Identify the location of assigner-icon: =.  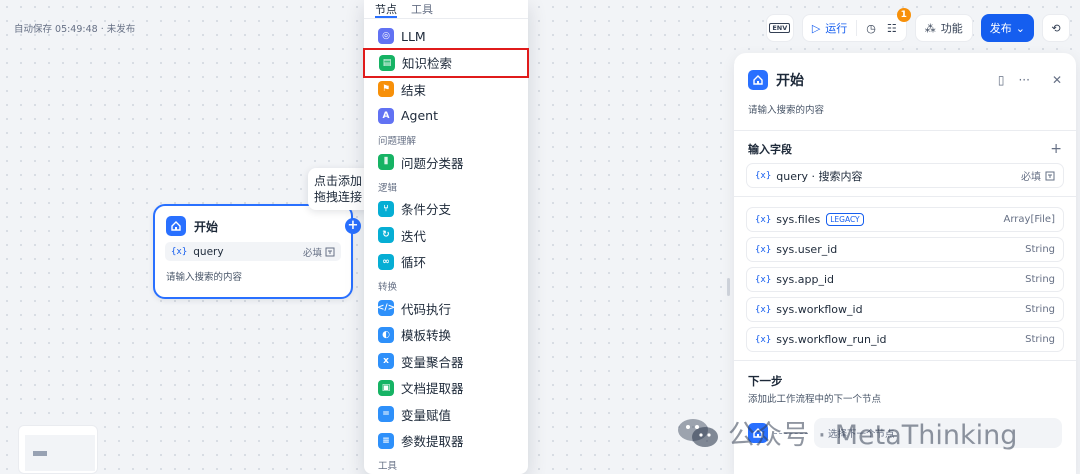
(386, 414).